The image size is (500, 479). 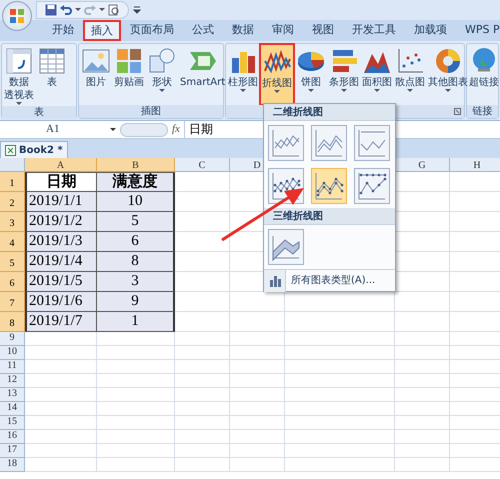 What do you see at coordinates (422, 165) in the screenshot?
I see `column-header: G` at bounding box center [422, 165].